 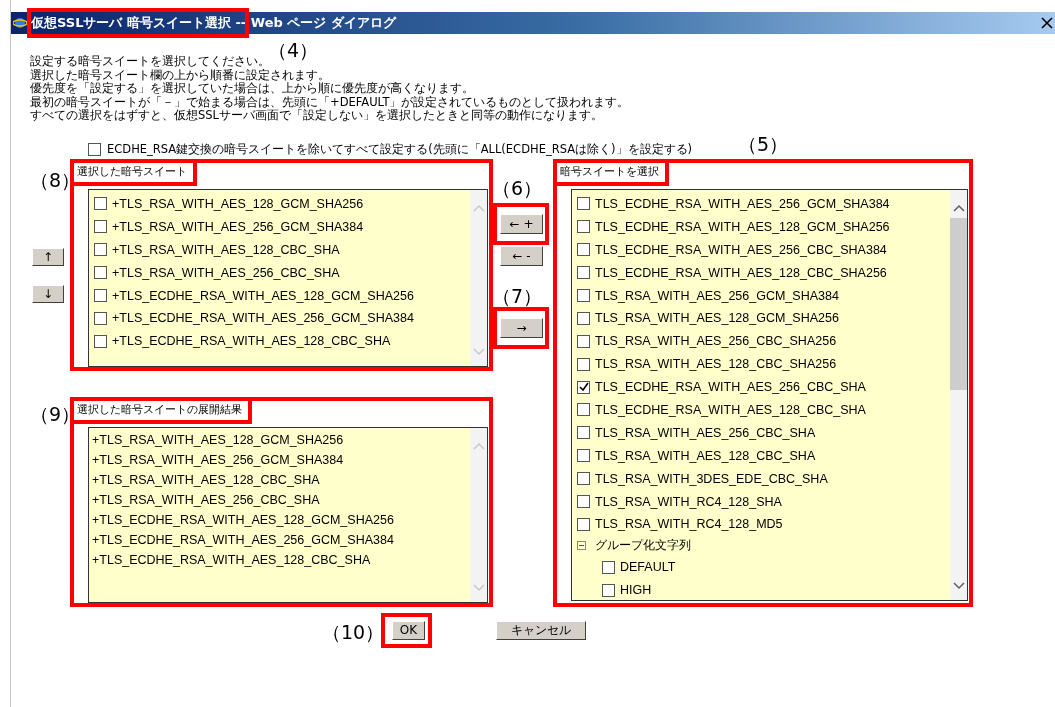 I want to click on suite-item: TLS_RSA_WITH_RC4_128_SHA, so click(x=688, y=501).